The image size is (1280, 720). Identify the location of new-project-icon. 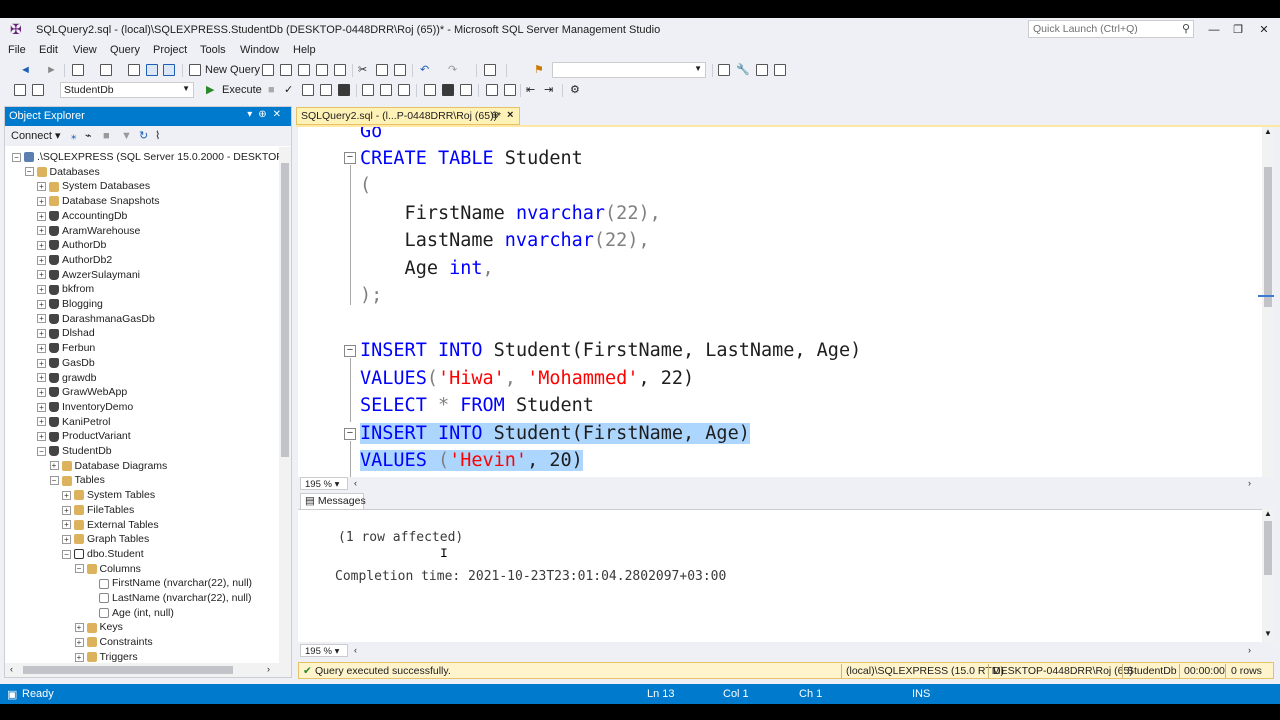
(78, 70).